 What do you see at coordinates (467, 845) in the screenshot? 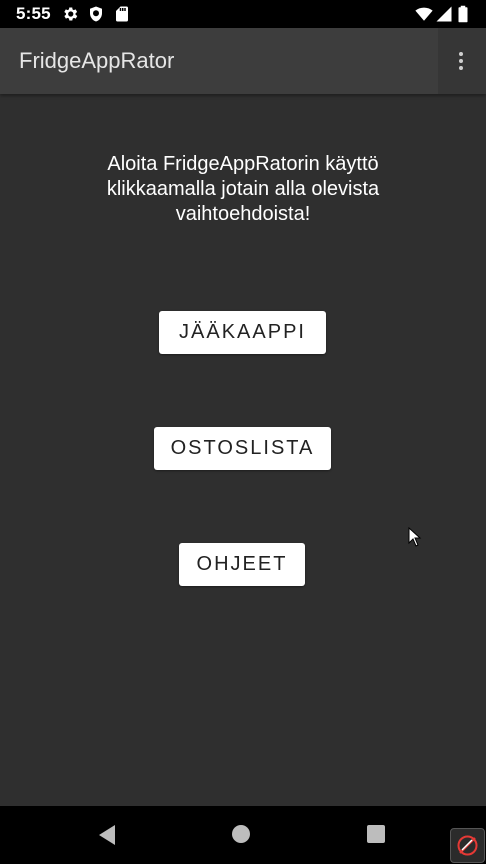
I see `screen-record-icon` at bounding box center [467, 845].